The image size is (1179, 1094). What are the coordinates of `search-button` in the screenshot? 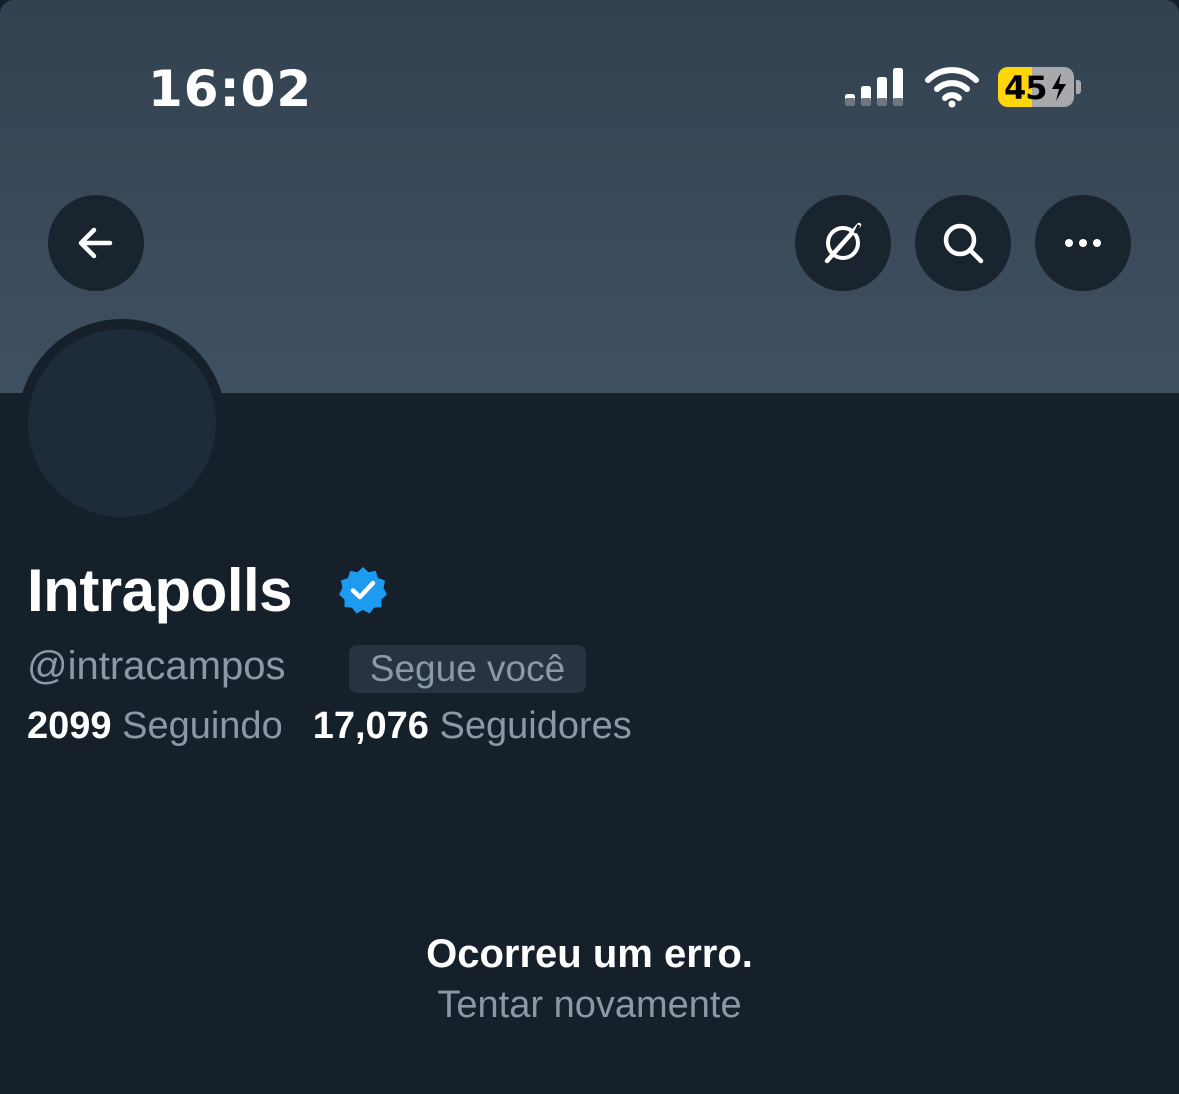 It's located at (963, 243).